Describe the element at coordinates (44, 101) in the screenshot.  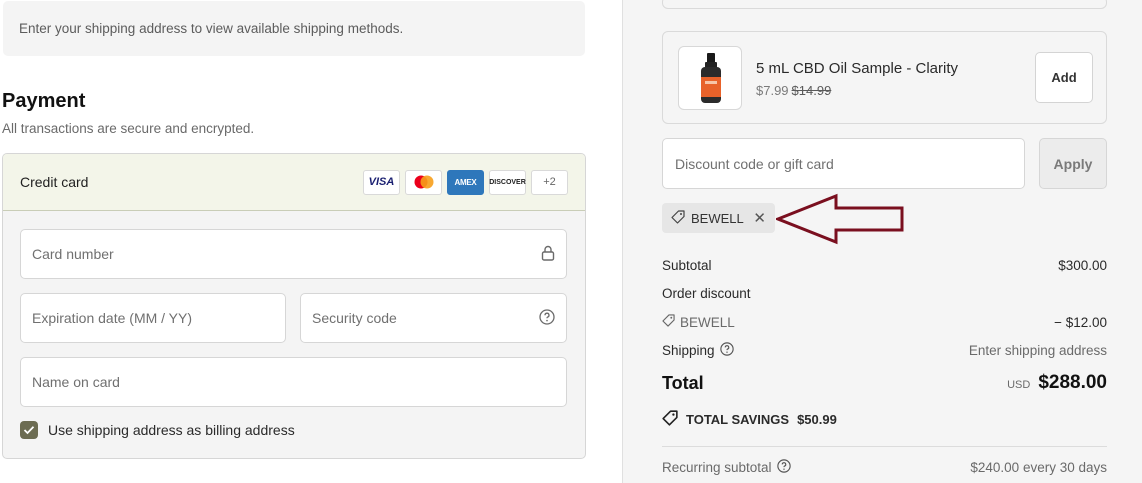
I see `payment-title: Payment` at that location.